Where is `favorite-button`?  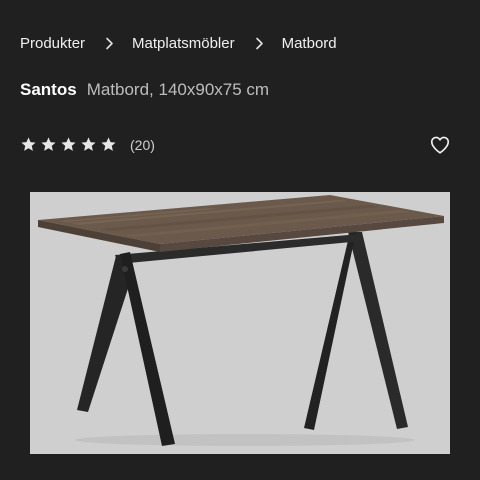
favorite-button is located at coordinates (440, 145).